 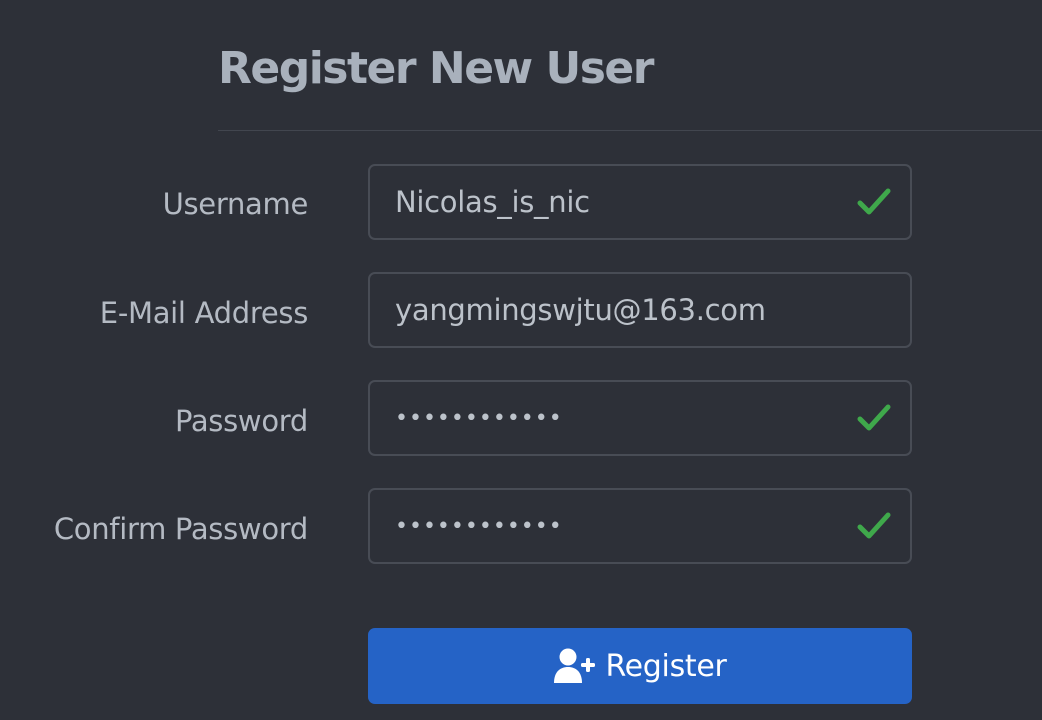 I want to click on password-input, so click(x=640, y=418).